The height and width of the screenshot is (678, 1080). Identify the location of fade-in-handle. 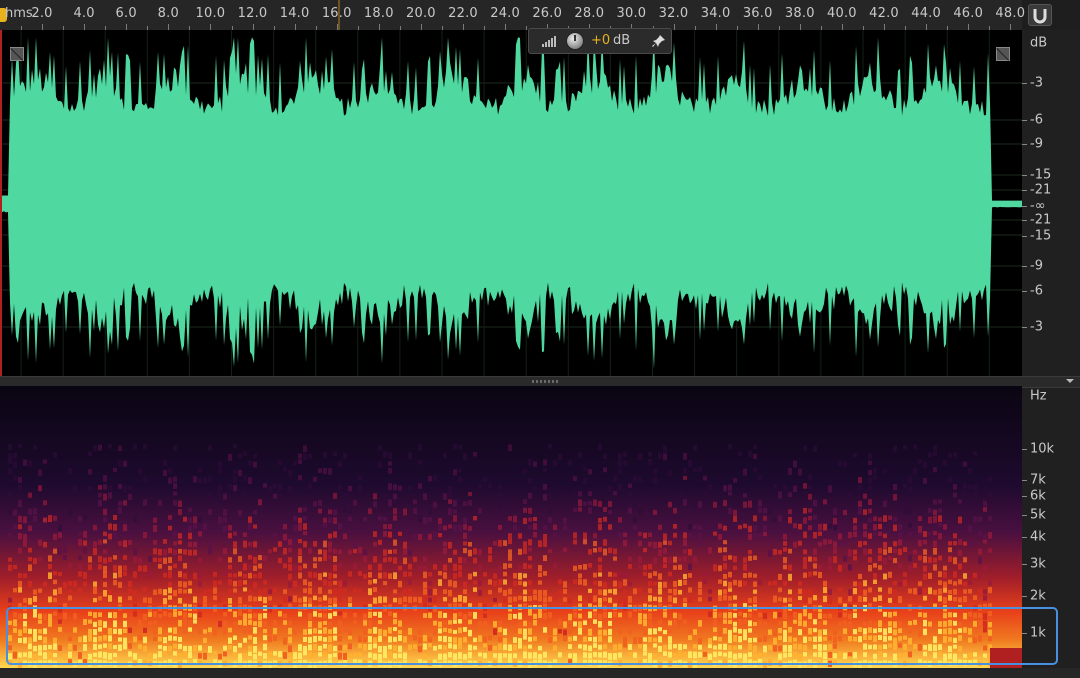
(17, 54).